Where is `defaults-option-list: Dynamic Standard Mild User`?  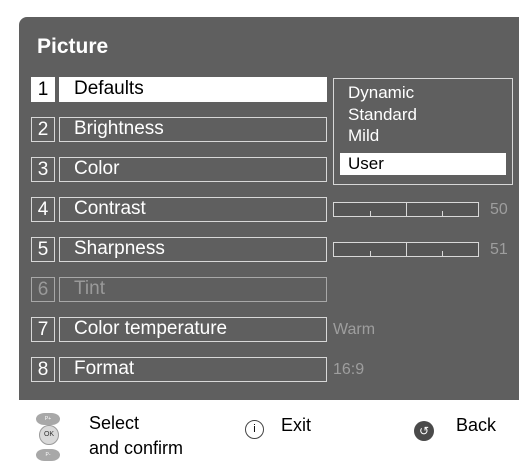
defaults-option-list: Dynamic Standard Mild User is located at coordinates (423, 131).